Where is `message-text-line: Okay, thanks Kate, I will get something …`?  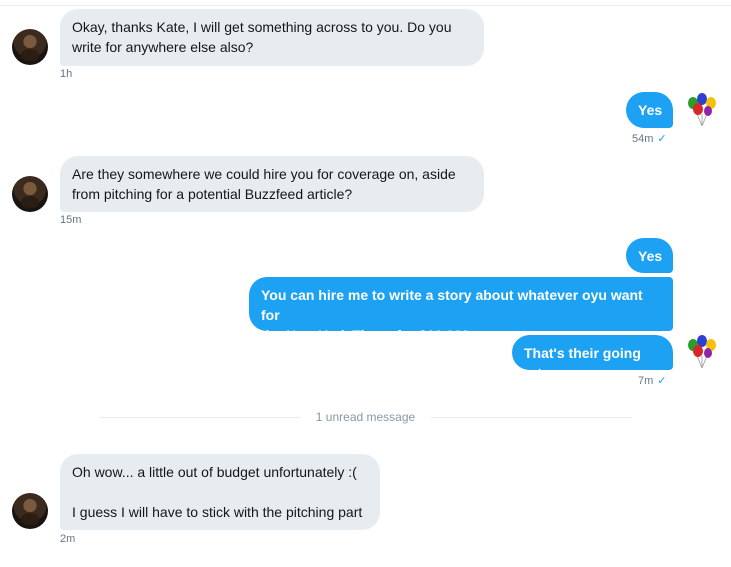 message-text-line: Okay, thanks Kate, I will get something … is located at coordinates (262, 27).